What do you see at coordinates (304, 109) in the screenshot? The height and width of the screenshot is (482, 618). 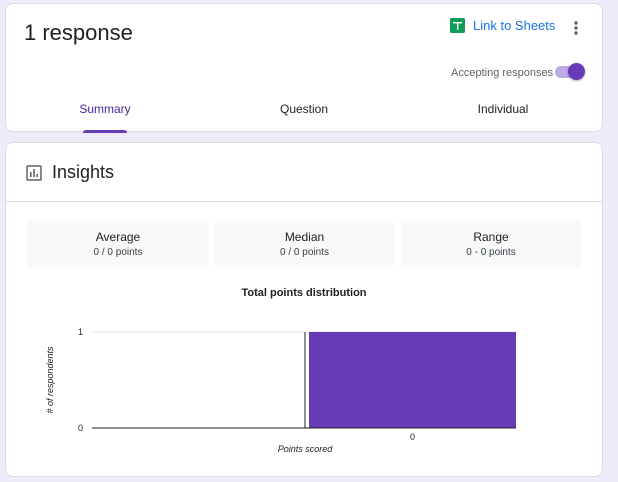 I see `tab-question-label: Question` at bounding box center [304, 109].